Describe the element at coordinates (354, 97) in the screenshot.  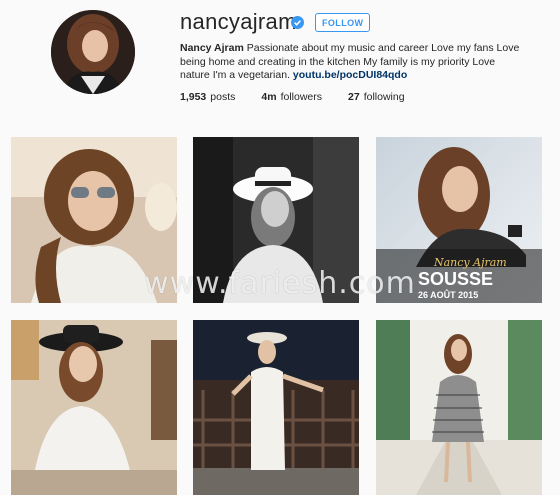
I see `following-count: 27` at that location.